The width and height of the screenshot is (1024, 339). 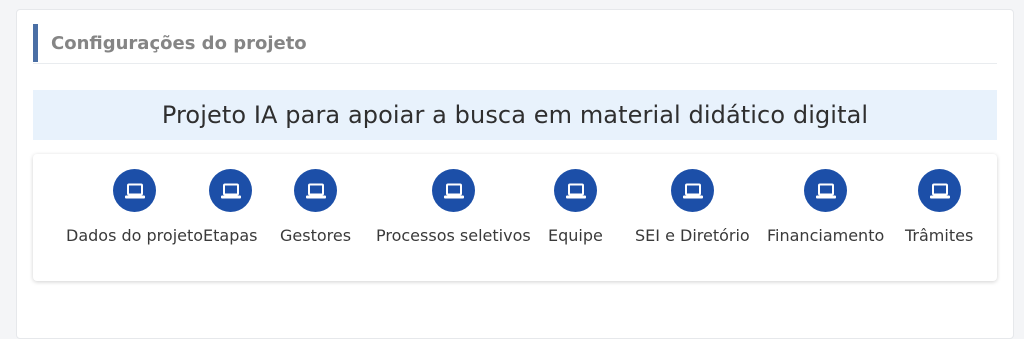 I want to click on menu-item-etapas: Etapas, so click(x=230, y=217).